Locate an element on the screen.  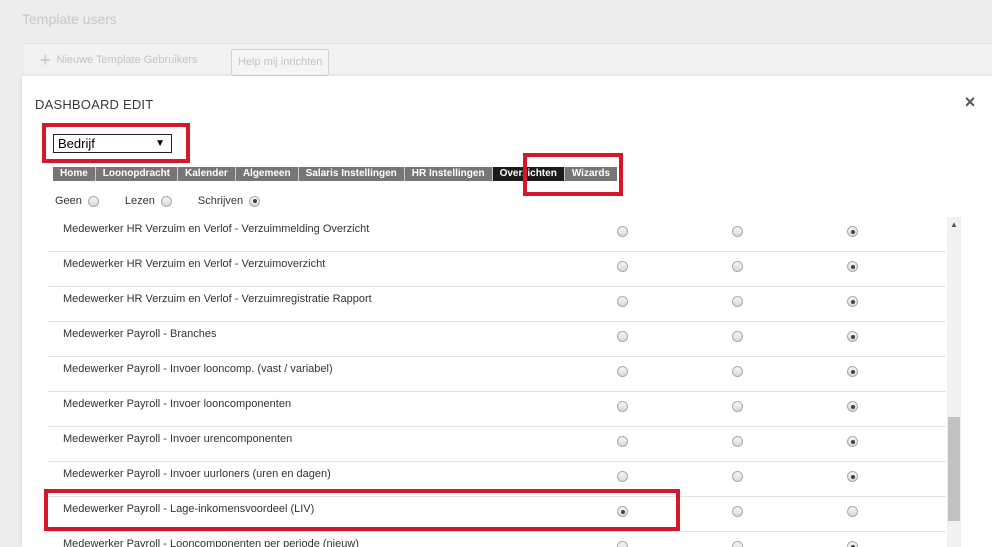
legend-option-lezen: Lezen is located at coordinates (148, 201).